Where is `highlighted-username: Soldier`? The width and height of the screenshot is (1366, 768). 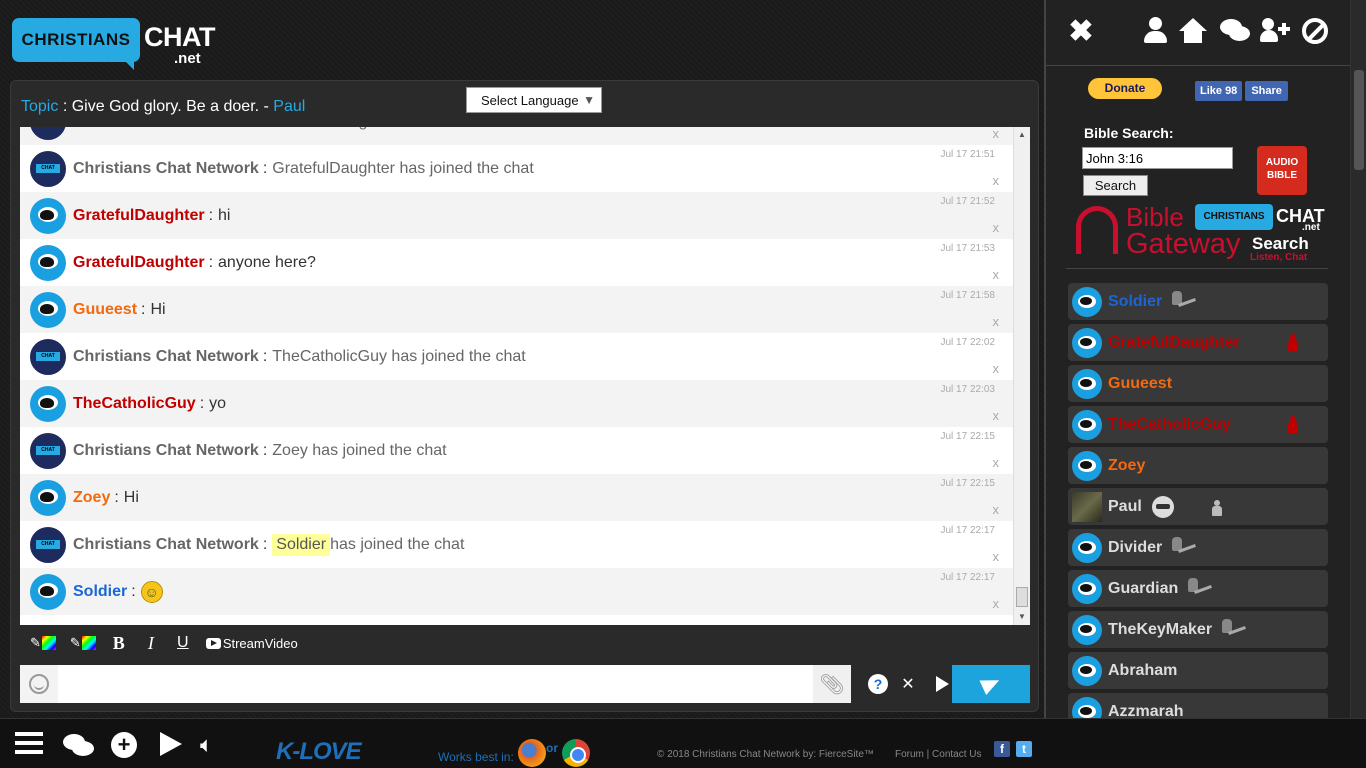 highlighted-username: Soldier is located at coordinates (301, 544).